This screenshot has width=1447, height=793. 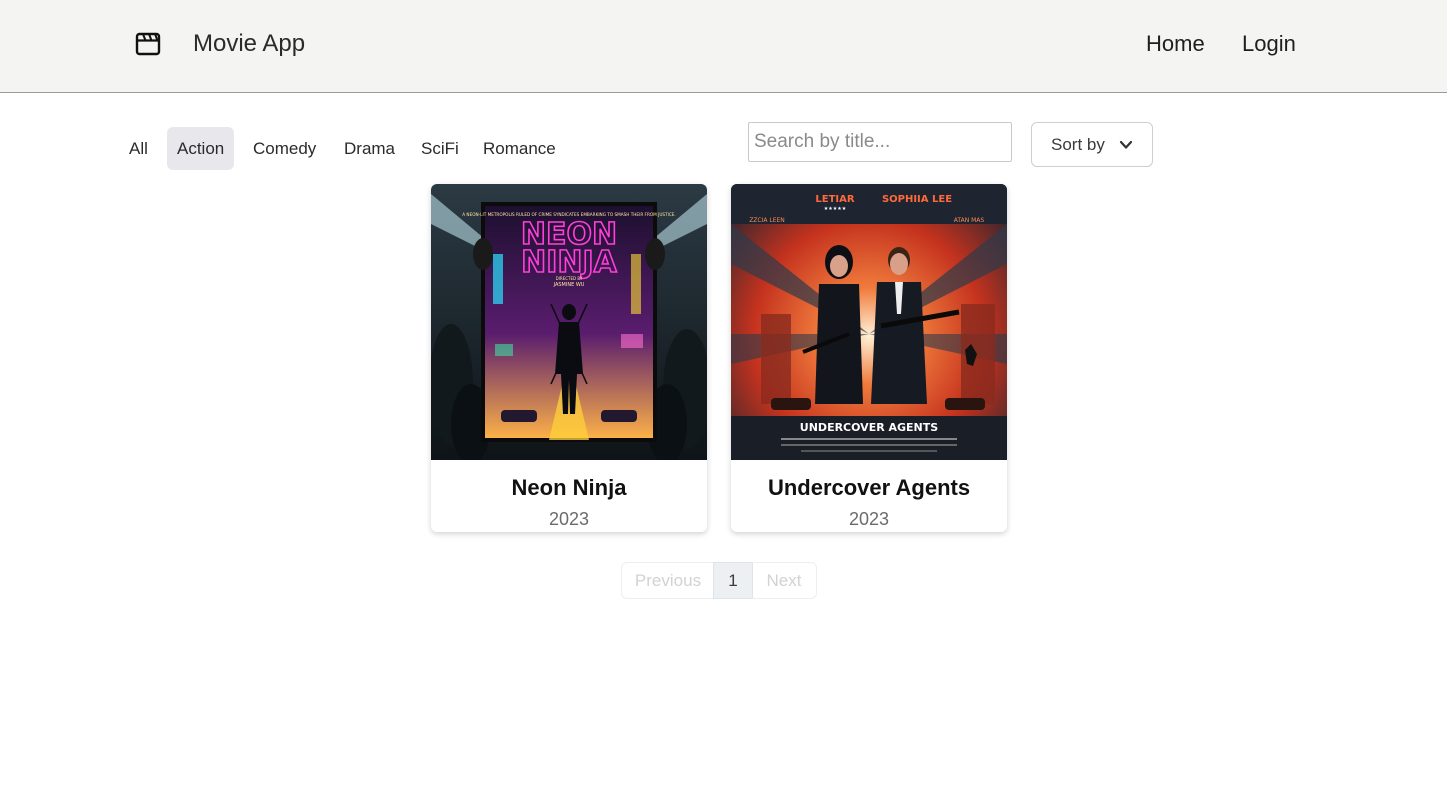 What do you see at coordinates (784, 580) in the screenshot?
I see `pagination-next: Next` at bounding box center [784, 580].